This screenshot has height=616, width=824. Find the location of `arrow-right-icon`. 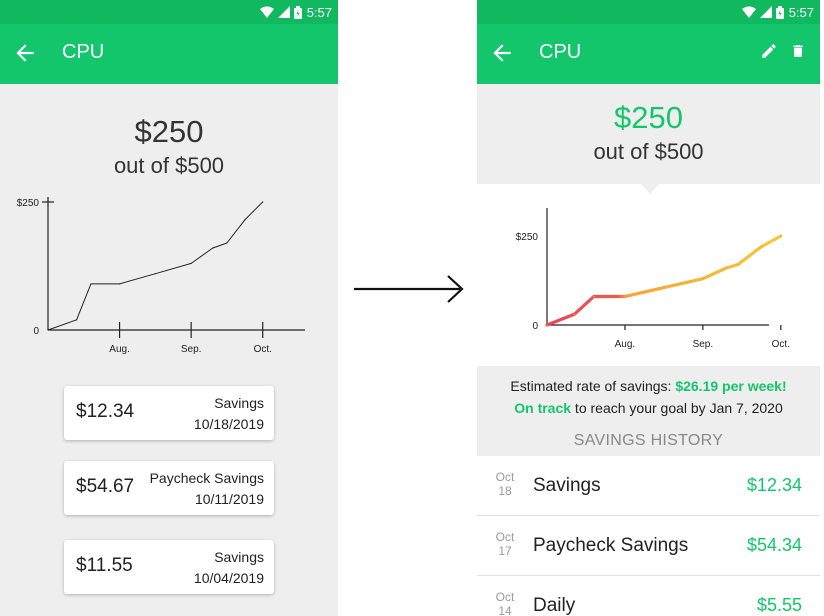

arrow-right-icon is located at coordinates (409, 289).